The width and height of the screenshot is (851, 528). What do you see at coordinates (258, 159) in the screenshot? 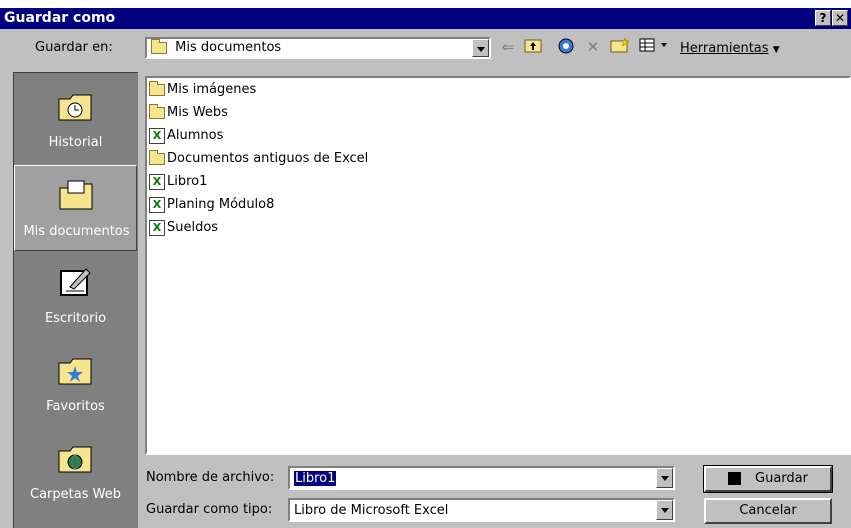
I see `list-item: Documentos antiguos de Excel` at bounding box center [258, 159].